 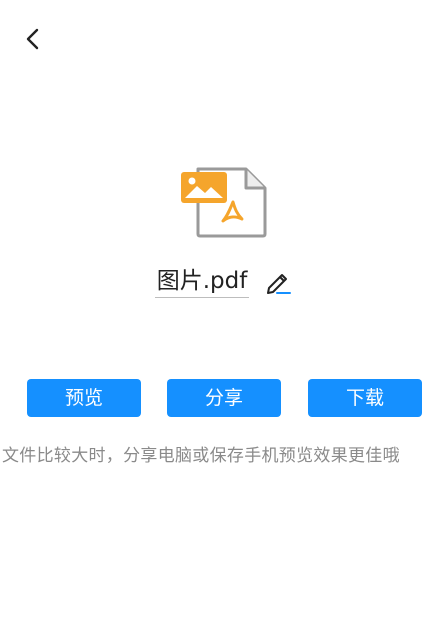 I want to click on pencil-icon, so click(x=279, y=284).